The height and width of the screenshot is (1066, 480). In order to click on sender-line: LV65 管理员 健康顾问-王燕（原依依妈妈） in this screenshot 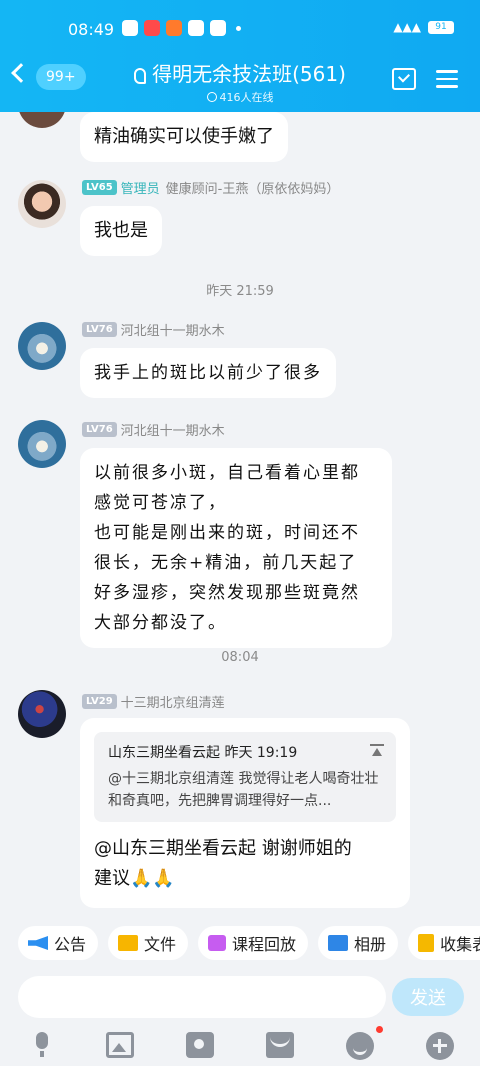, I will do `click(210, 187)`.